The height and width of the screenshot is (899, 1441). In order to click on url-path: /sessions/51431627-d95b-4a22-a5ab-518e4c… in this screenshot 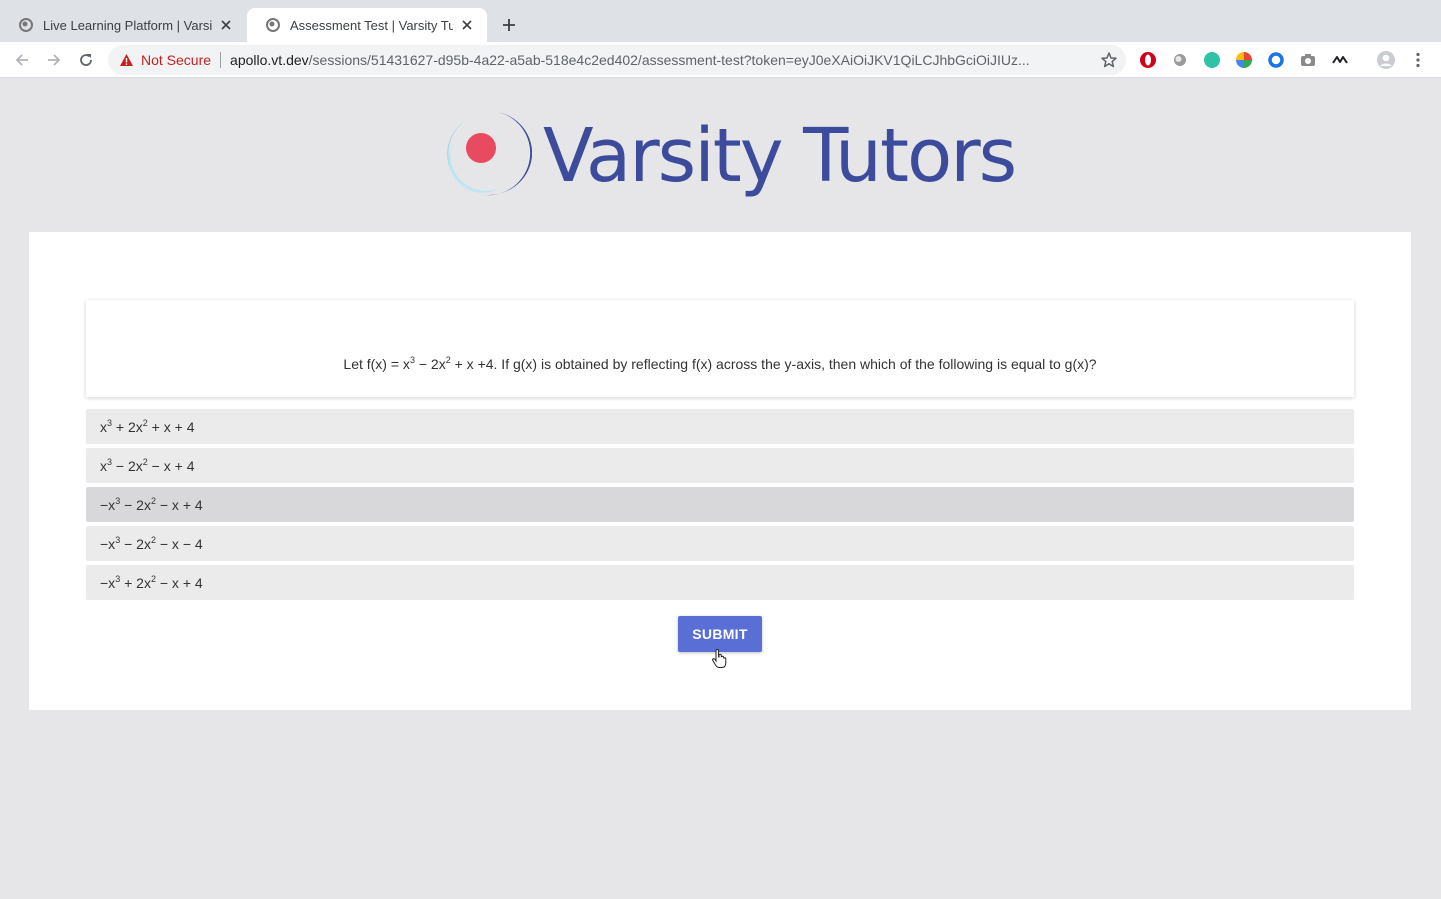, I will do `click(669, 60)`.